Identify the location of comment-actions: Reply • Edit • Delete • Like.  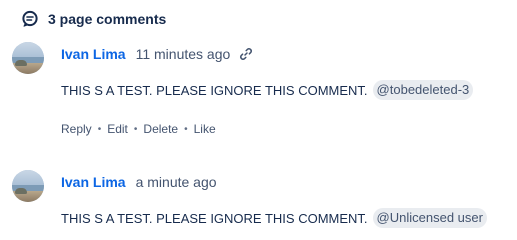
(138, 129).